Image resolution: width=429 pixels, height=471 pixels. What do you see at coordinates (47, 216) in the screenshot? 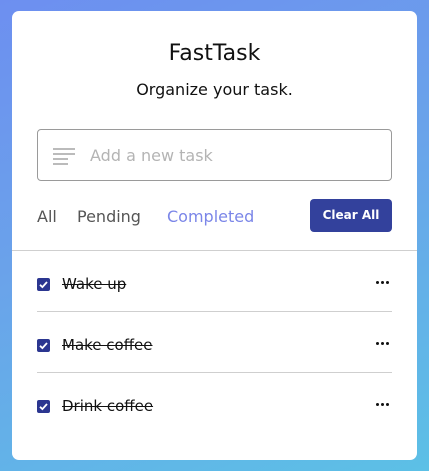
I see `filter-all: All` at bounding box center [47, 216].